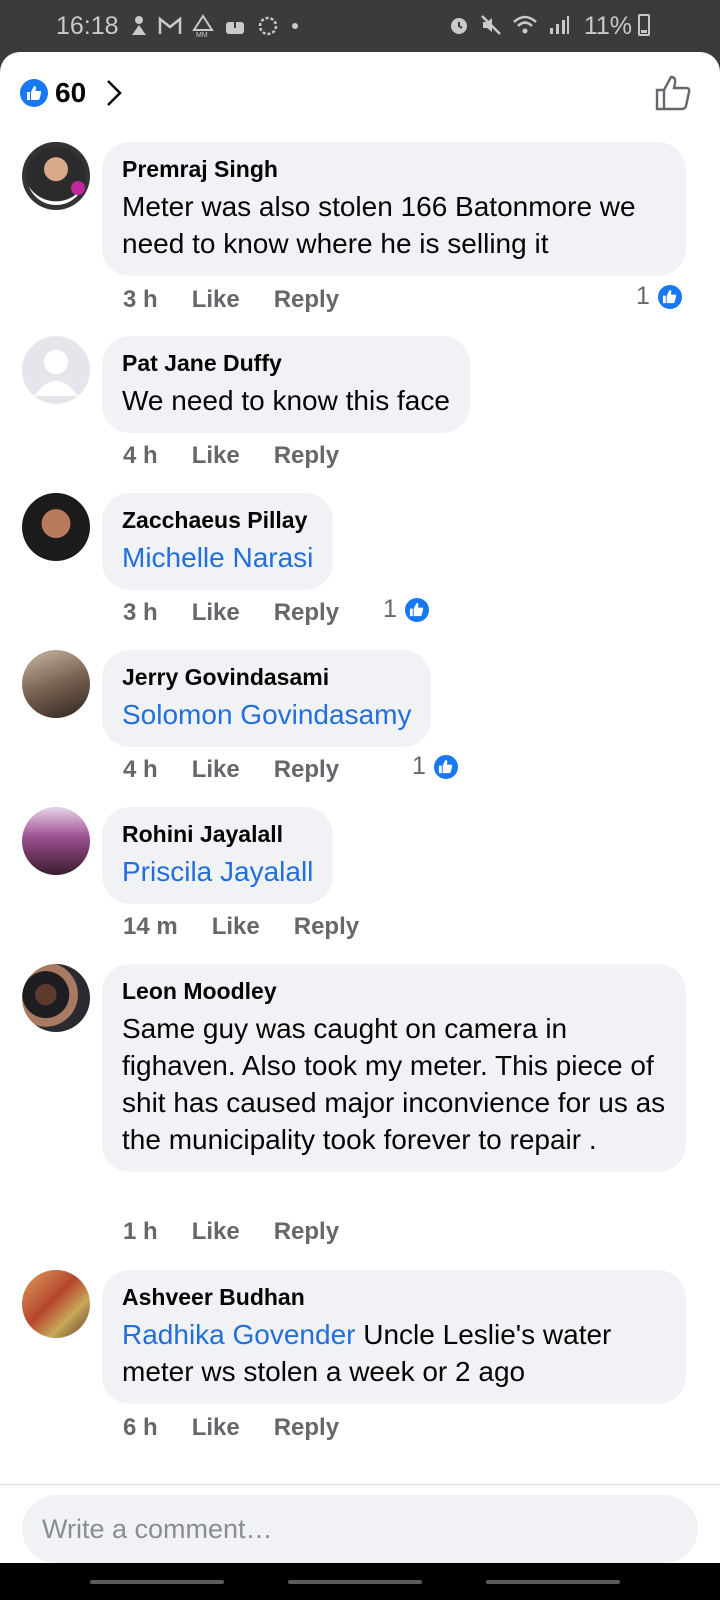  Describe the element at coordinates (215, 26) in the screenshot. I see `notification-icons: MM` at that location.